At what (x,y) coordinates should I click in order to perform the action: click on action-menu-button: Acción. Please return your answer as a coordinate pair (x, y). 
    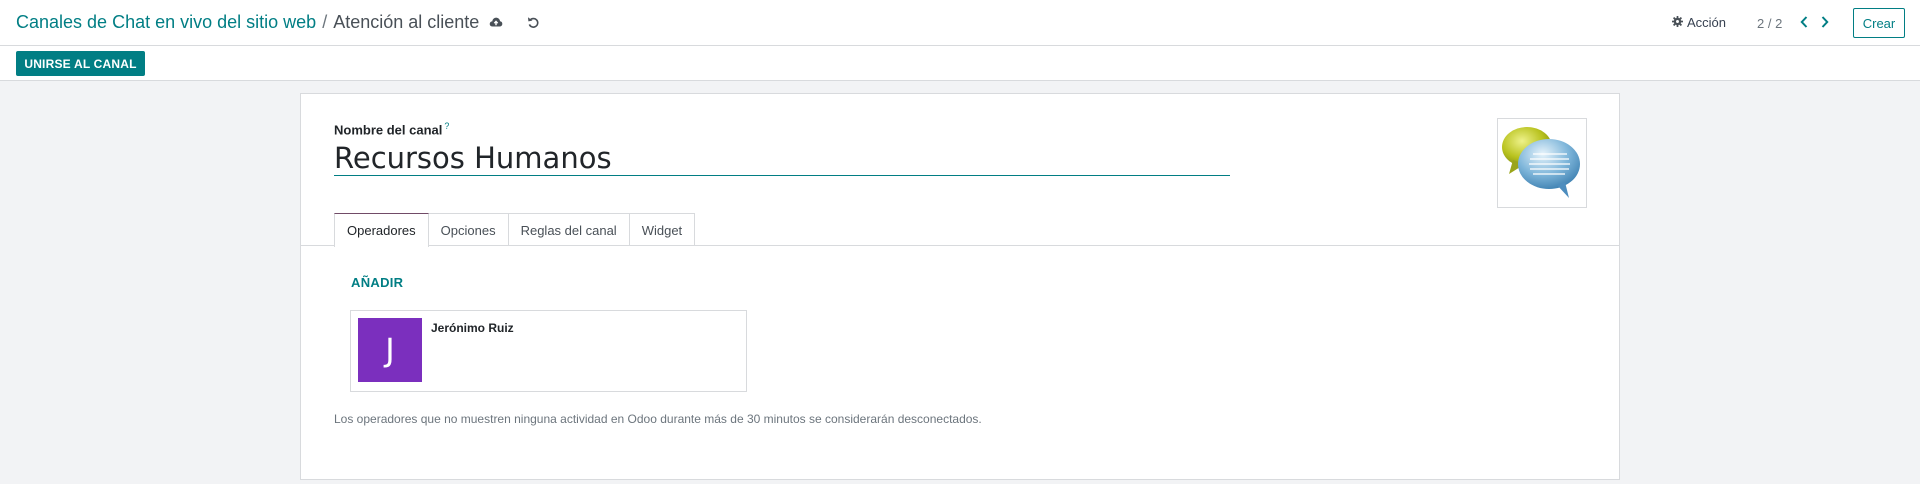
    Looking at the image, I should click on (1699, 22).